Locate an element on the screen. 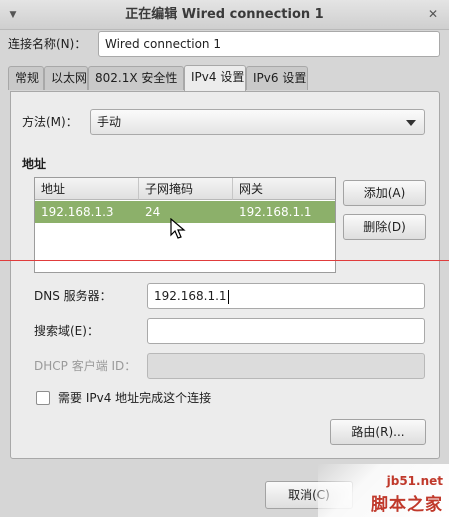 This screenshot has width=449, height=517. dhcp-client-id-input is located at coordinates (286, 366).